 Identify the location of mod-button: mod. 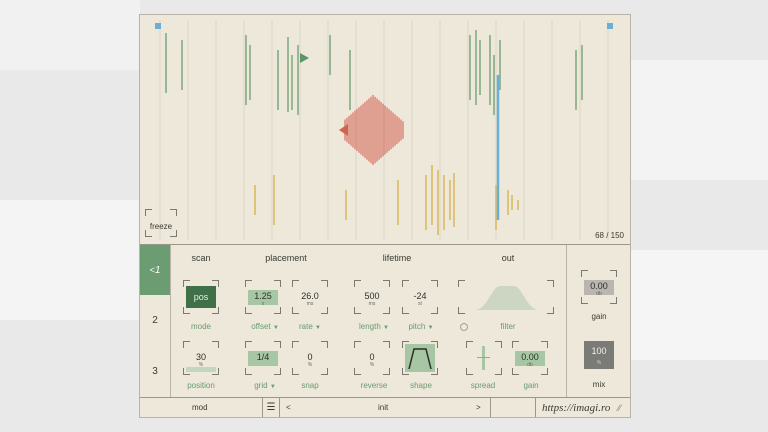
(200, 407).